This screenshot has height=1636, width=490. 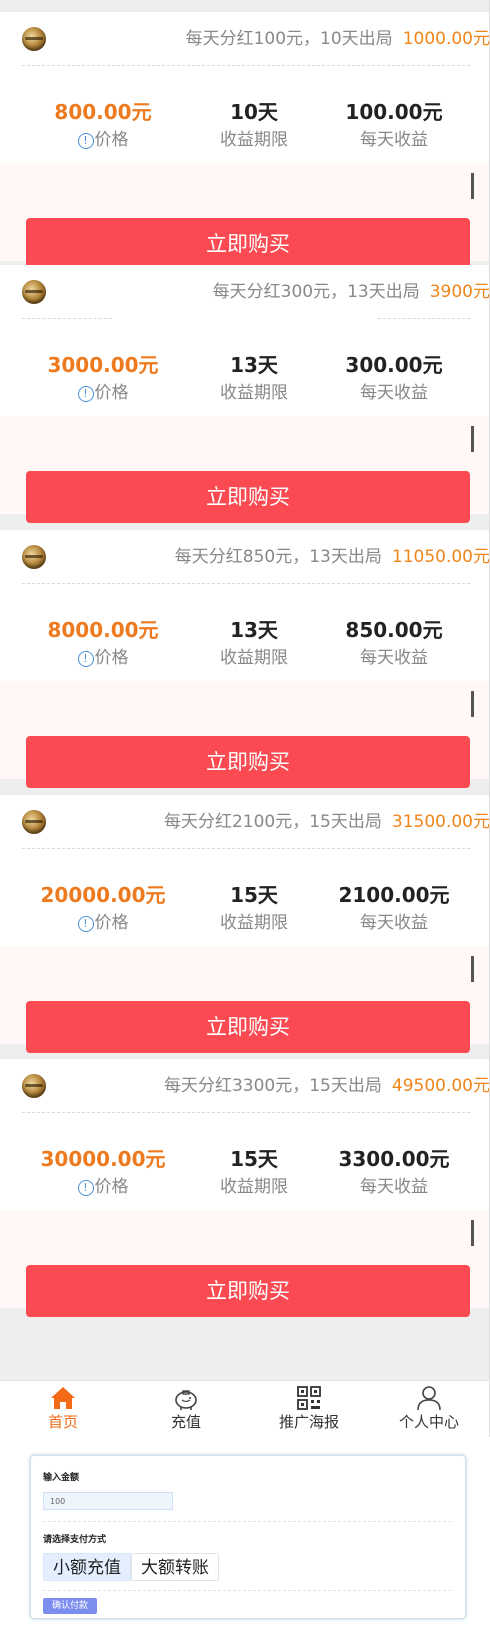 I want to click on card-headline: 每天分红3300元，15天出局 49500.00元, so click(x=326, y=1083).